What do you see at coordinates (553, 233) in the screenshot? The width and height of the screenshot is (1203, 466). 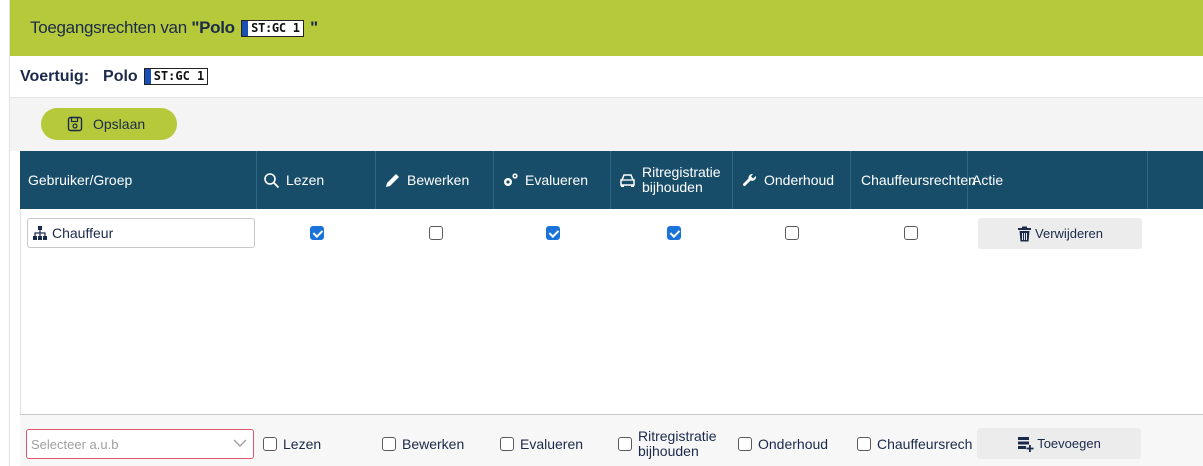 I see `evaluate-checkbox` at bounding box center [553, 233].